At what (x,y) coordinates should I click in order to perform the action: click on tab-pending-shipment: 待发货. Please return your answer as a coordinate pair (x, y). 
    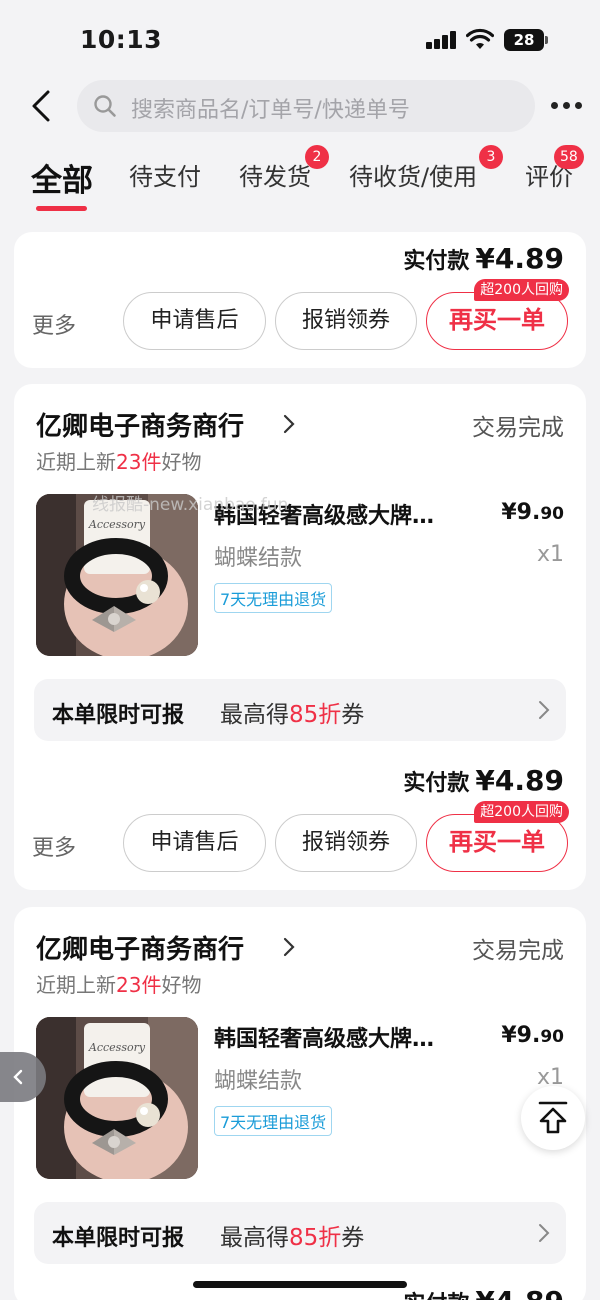
    Looking at the image, I should click on (275, 174).